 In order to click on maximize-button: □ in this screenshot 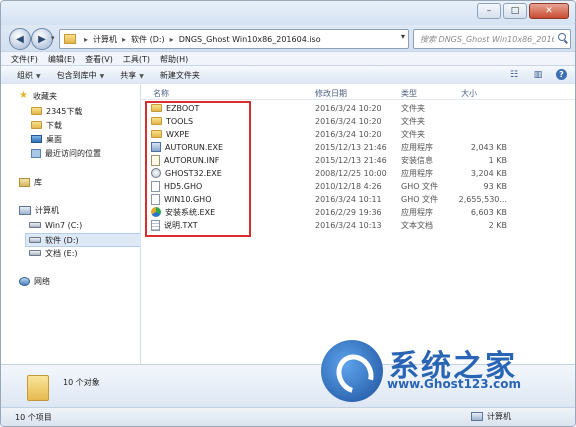, I will do `click(515, 11)`.